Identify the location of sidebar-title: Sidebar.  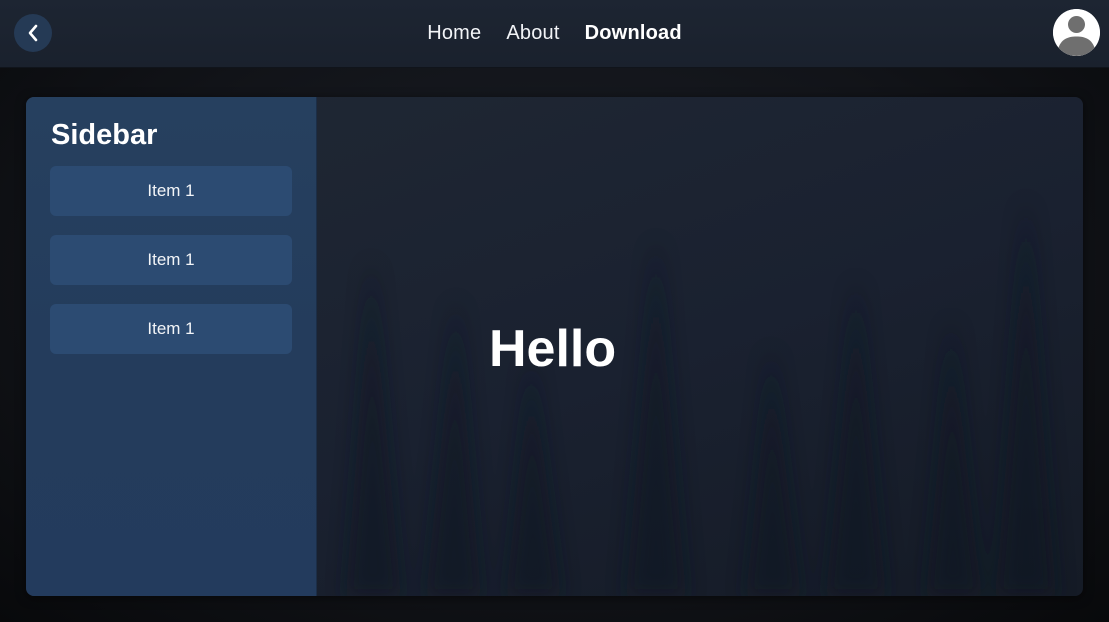
(104, 135).